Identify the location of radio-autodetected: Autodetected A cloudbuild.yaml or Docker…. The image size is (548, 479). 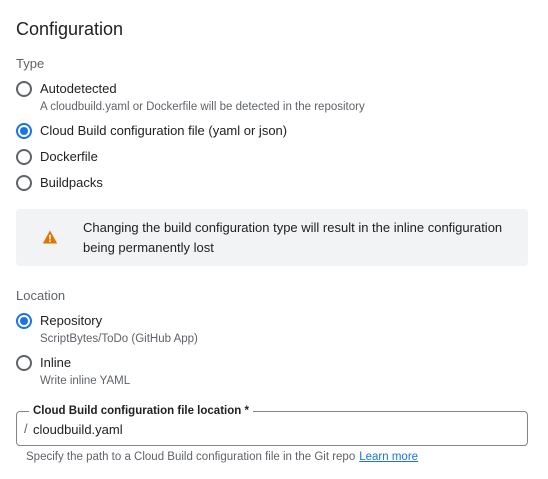
(190, 97).